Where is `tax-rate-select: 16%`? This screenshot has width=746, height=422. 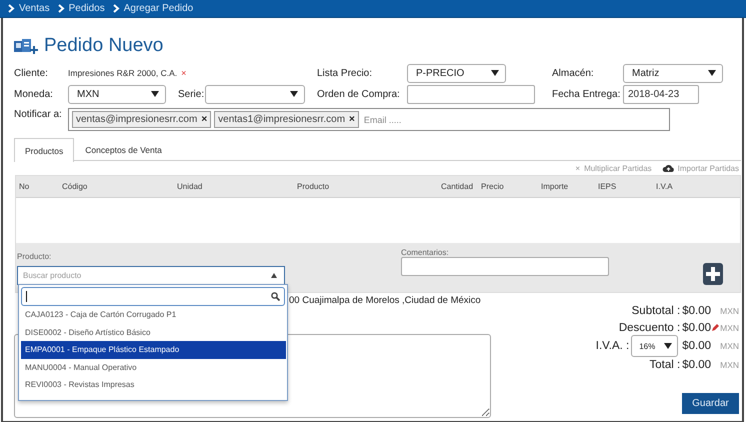 tax-rate-select: 16% is located at coordinates (654, 346).